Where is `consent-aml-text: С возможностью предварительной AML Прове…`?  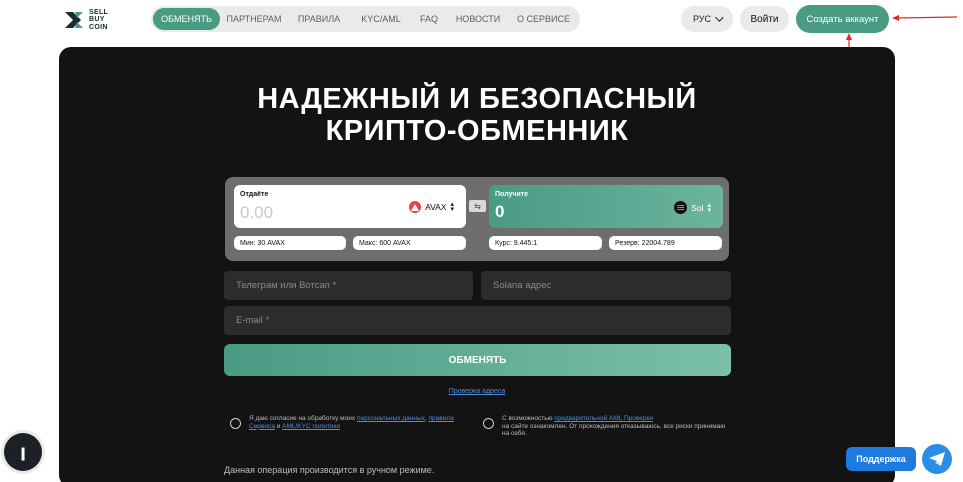 consent-aml-text: С возможностью предварительной AML Прове… is located at coordinates (614, 426).